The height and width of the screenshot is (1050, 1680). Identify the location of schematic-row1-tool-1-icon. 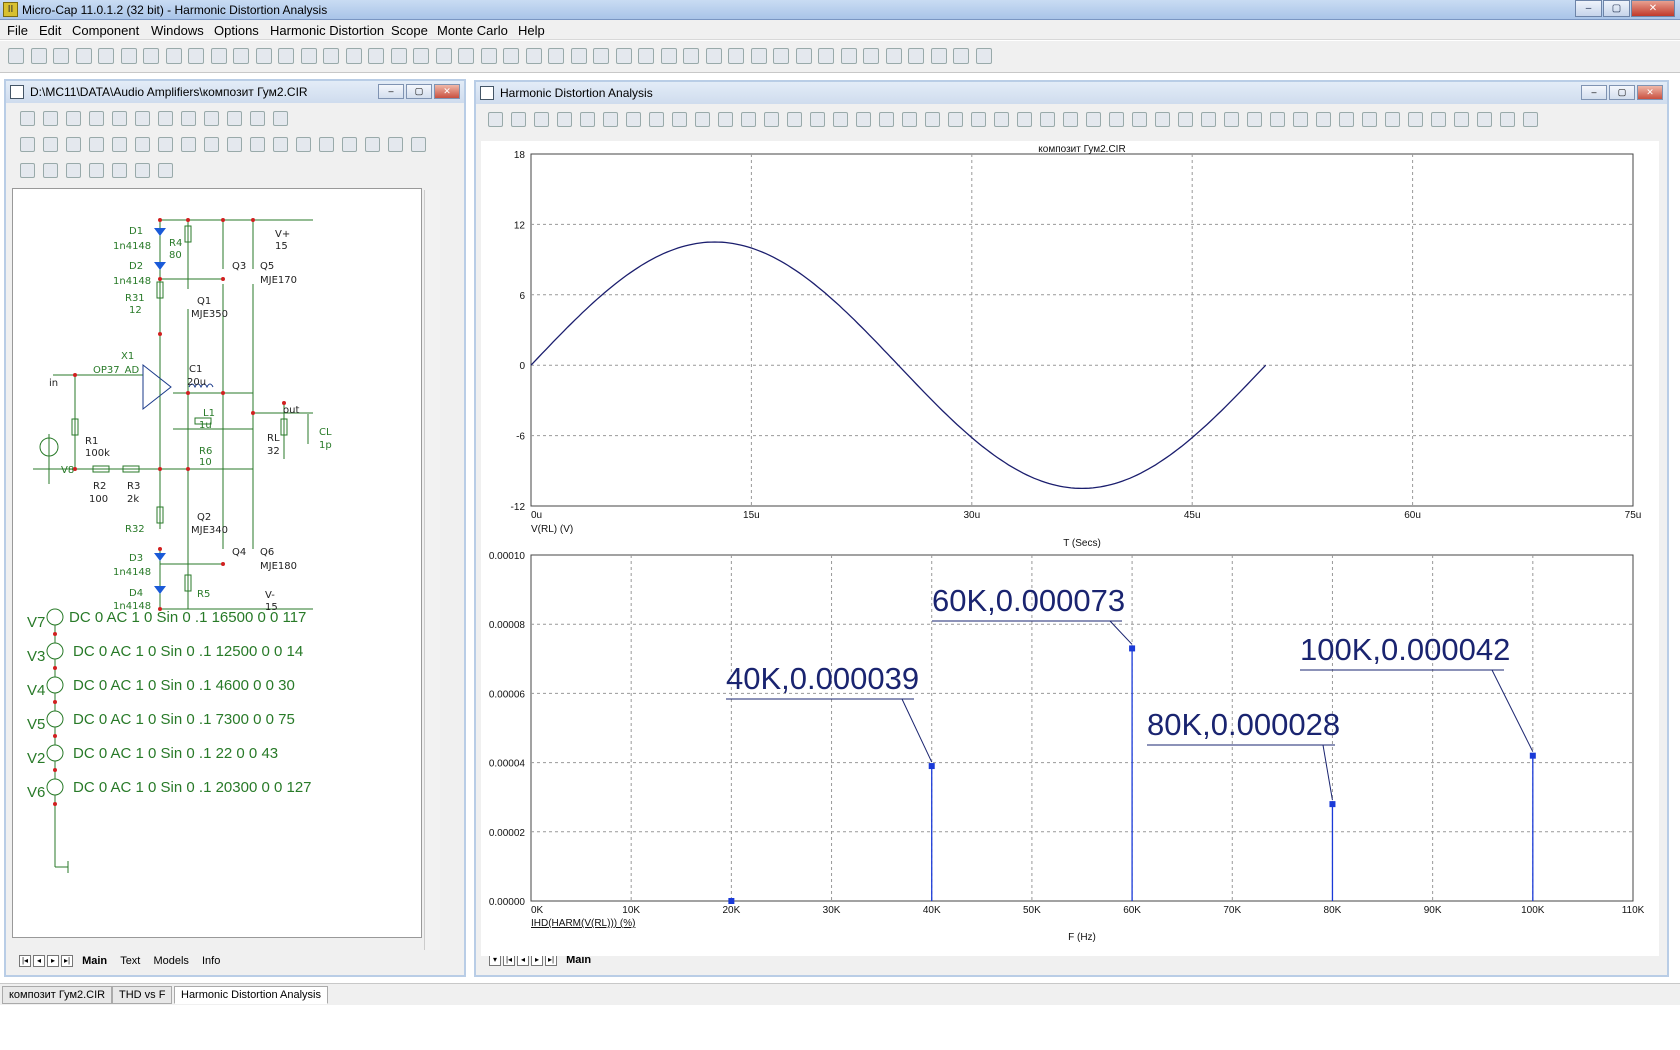
(27, 118).